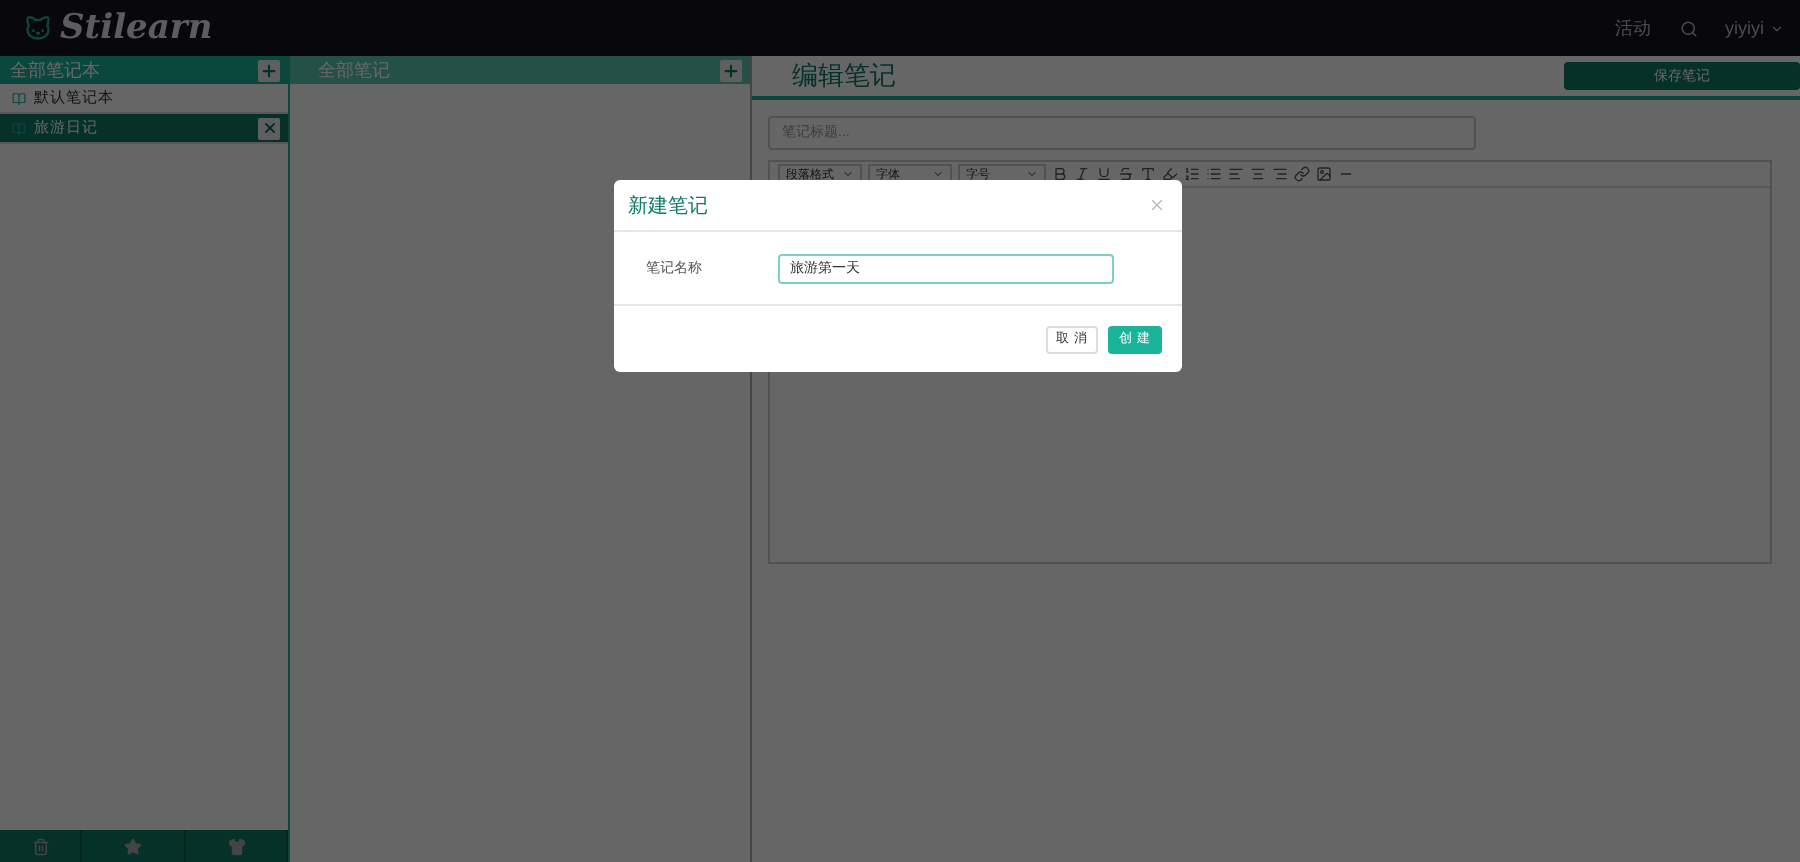 The image size is (1800, 862). I want to click on dialog-title: 新建笔记, so click(668, 206).